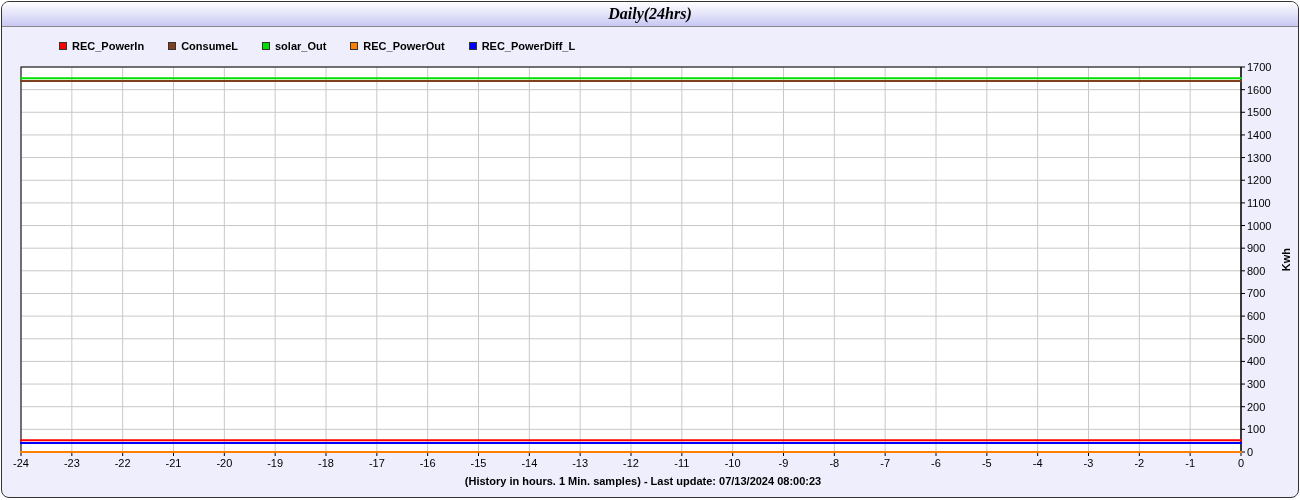 Image resolution: width=1300 pixels, height=500 pixels. I want to click on y-tick-label: 800, so click(1256, 270).